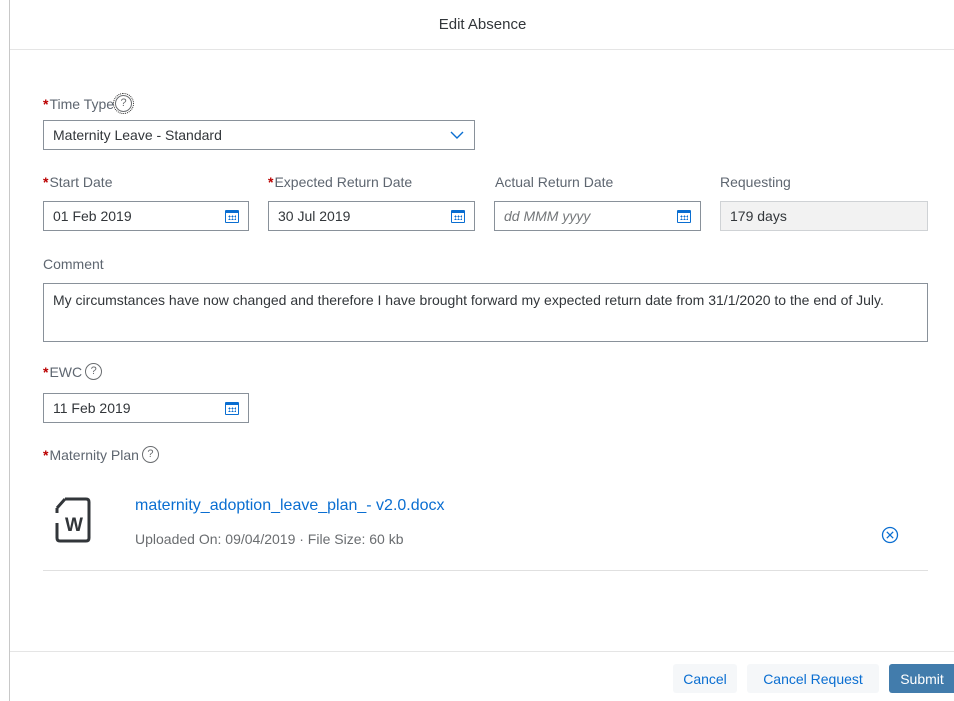  I want to click on ewc-date-value: 11 Feb 2019, so click(92, 408).